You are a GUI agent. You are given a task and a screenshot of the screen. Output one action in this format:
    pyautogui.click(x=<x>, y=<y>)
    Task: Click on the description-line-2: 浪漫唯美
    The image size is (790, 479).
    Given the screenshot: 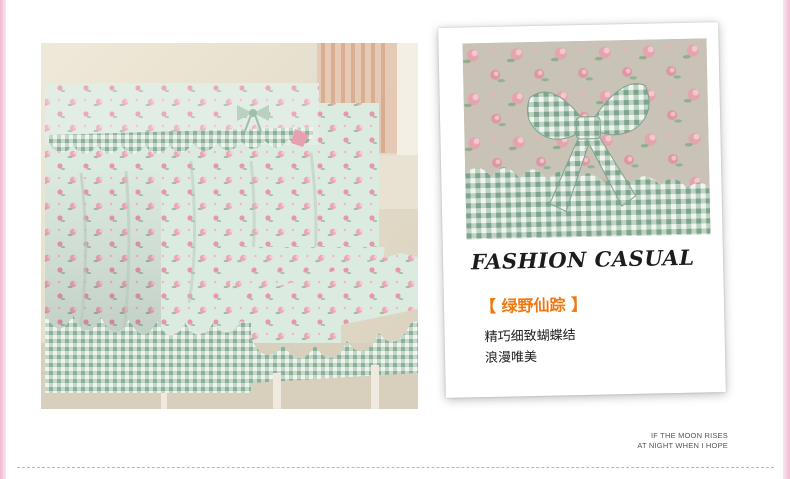 What is the action you would take?
    pyautogui.click(x=511, y=358)
    